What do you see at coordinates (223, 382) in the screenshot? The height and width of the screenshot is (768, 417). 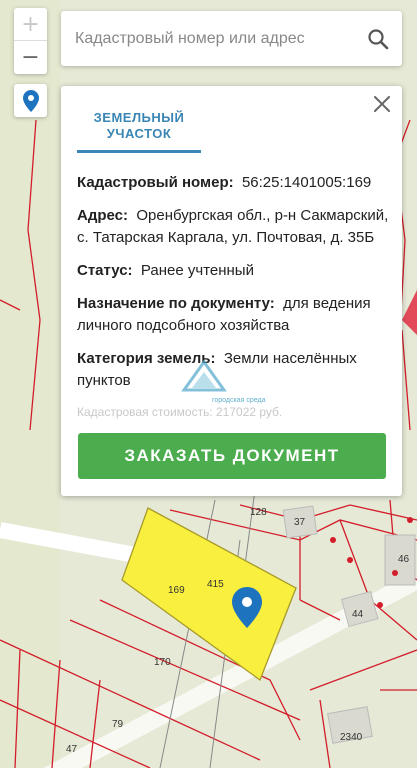 I see `gorodskaya-sreda-watermark-logo: городская среда` at bounding box center [223, 382].